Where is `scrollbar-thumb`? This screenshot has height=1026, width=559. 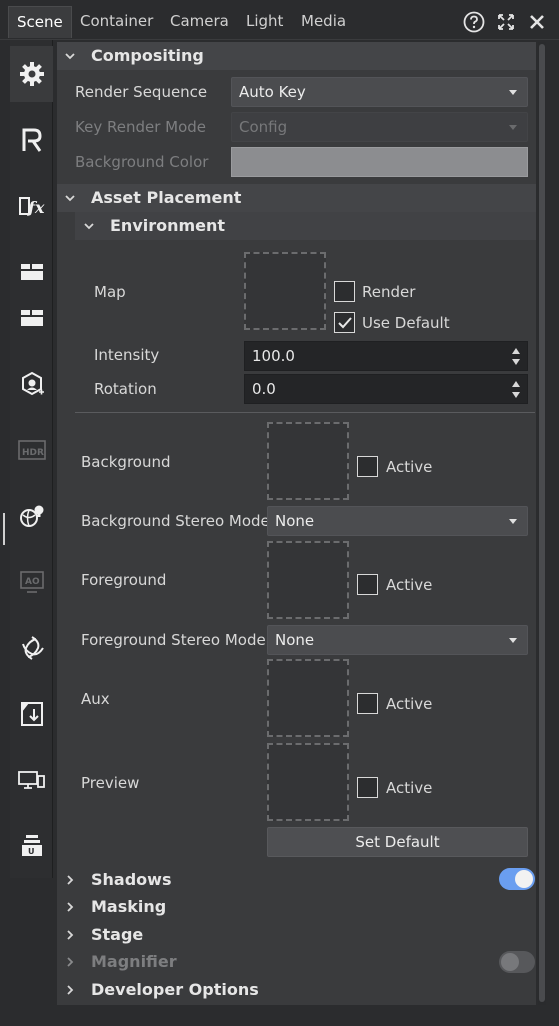
scrollbar-thumb is located at coordinates (542, 523).